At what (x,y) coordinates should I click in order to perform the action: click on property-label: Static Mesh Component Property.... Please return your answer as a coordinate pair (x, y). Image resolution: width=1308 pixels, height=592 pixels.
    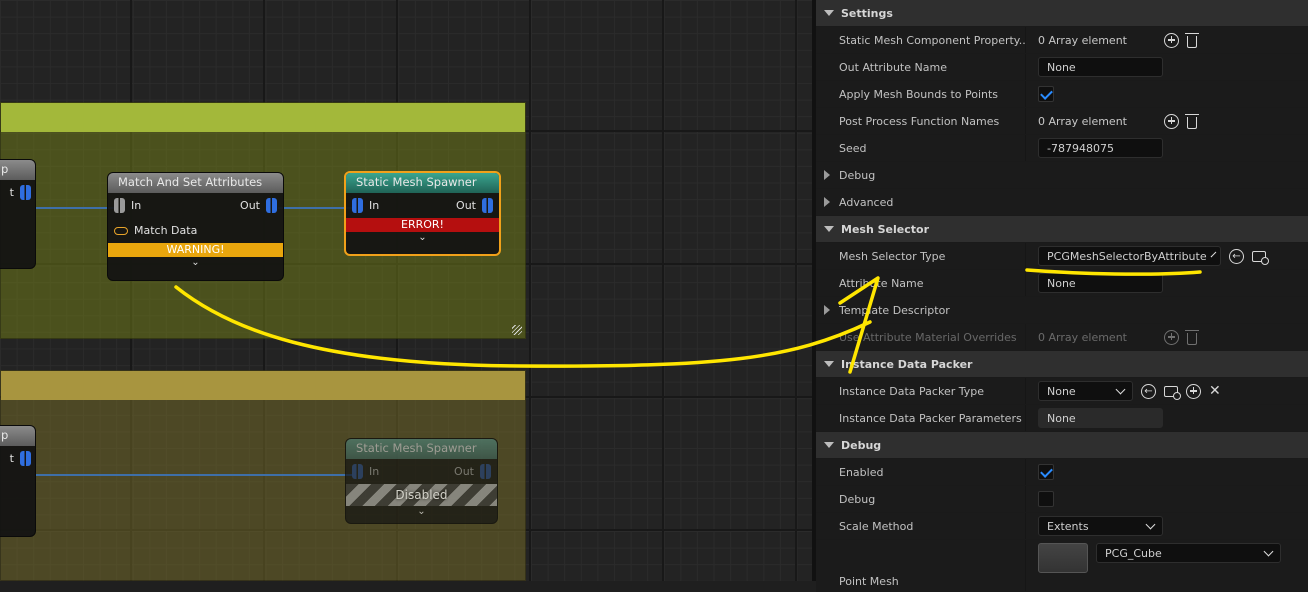
    Looking at the image, I should click on (921, 40).